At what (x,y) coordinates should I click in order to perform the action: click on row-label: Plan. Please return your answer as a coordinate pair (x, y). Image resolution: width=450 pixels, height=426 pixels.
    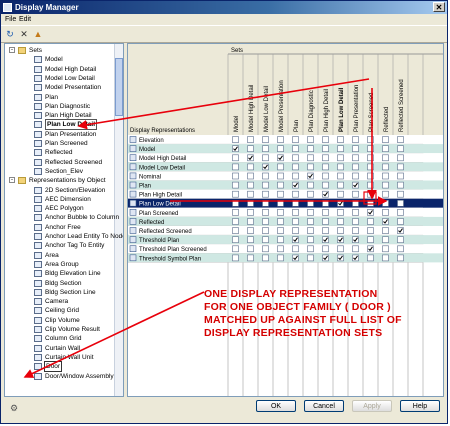
    Looking at the image, I should click on (145, 187).